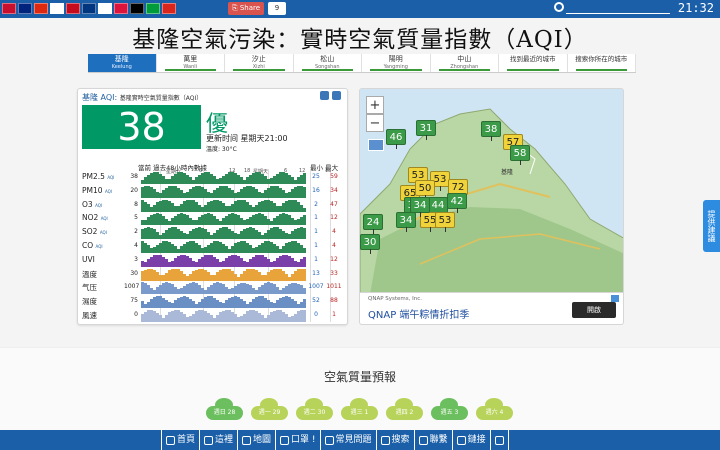 The image size is (720, 450). What do you see at coordinates (121, 67) in the screenshot?
I see `tab-label-en: Keelung` at bounding box center [121, 67].